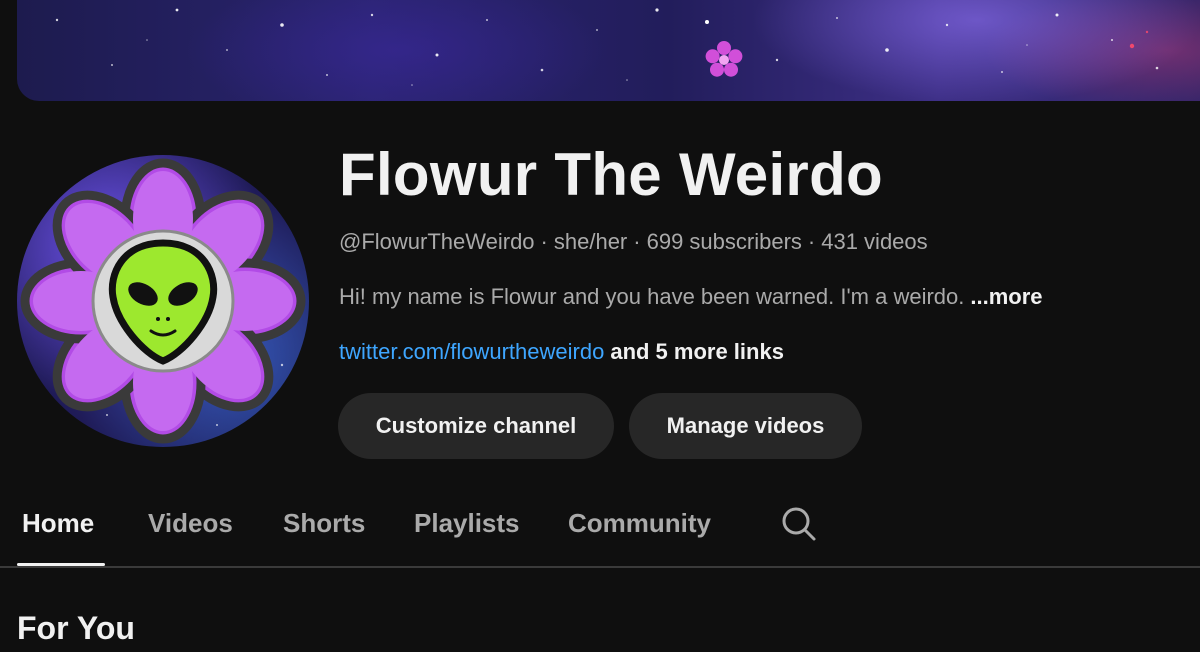 The width and height of the screenshot is (1200, 652). I want to click on tab-search-button, so click(799, 526).